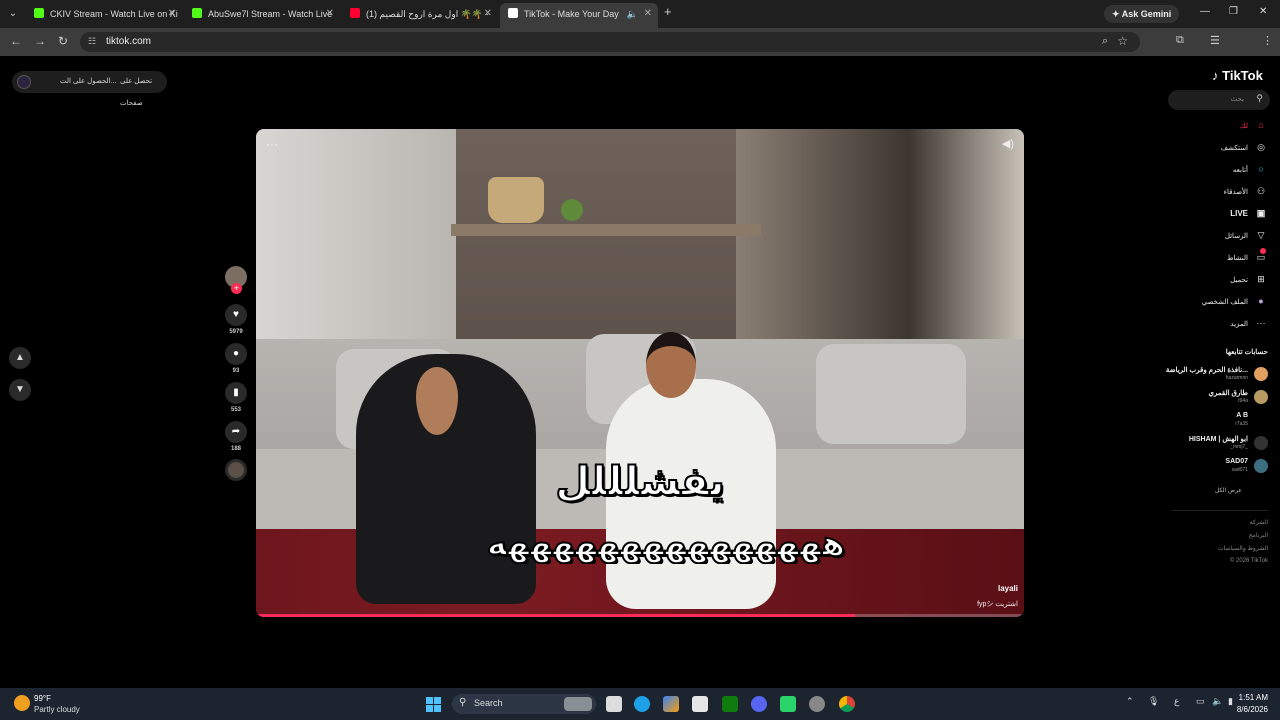 This screenshot has width=1280, height=720. Describe the element at coordinates (1263, 11) in the screenshot. I see `close-window-icon: ✕` at that location.